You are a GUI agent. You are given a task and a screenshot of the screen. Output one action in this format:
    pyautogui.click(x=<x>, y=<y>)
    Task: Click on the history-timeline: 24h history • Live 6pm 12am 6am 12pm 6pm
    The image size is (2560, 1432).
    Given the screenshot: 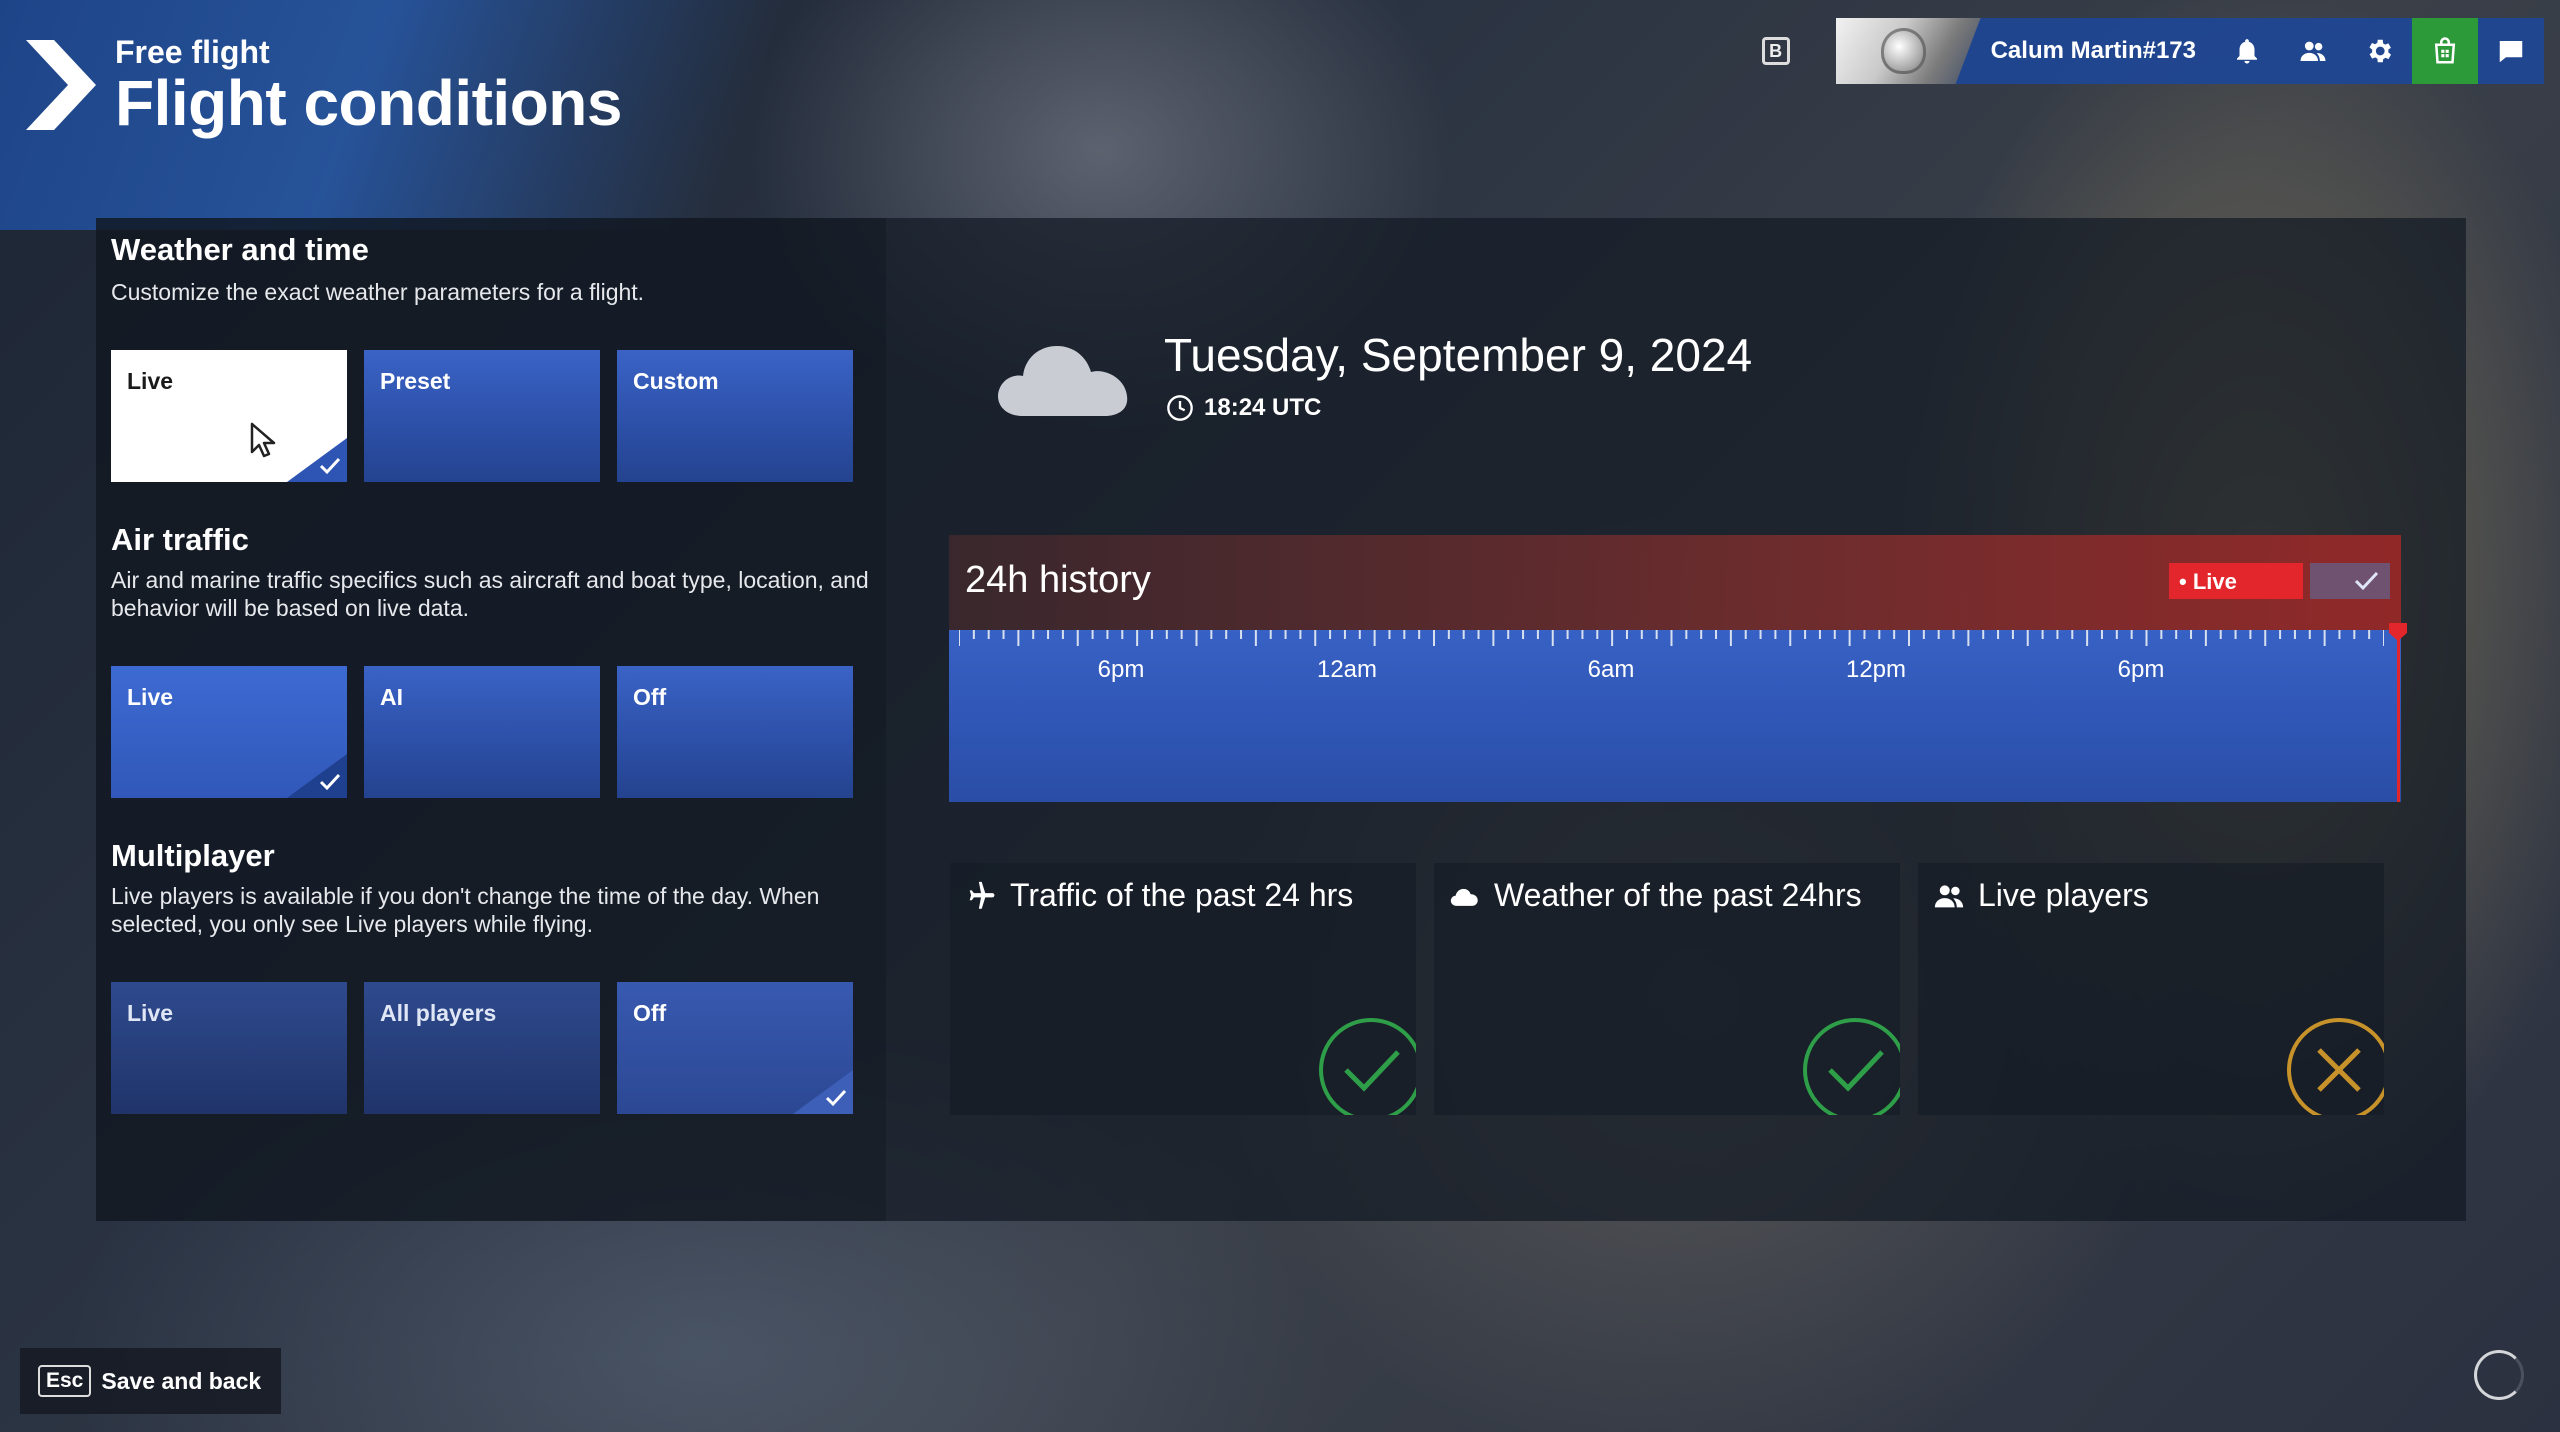 What is the action you would take?
    pyautogui.click(x=1678, y=668)
    